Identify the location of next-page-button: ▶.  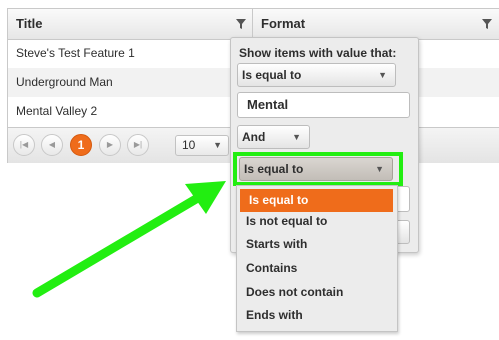
(110, 145).